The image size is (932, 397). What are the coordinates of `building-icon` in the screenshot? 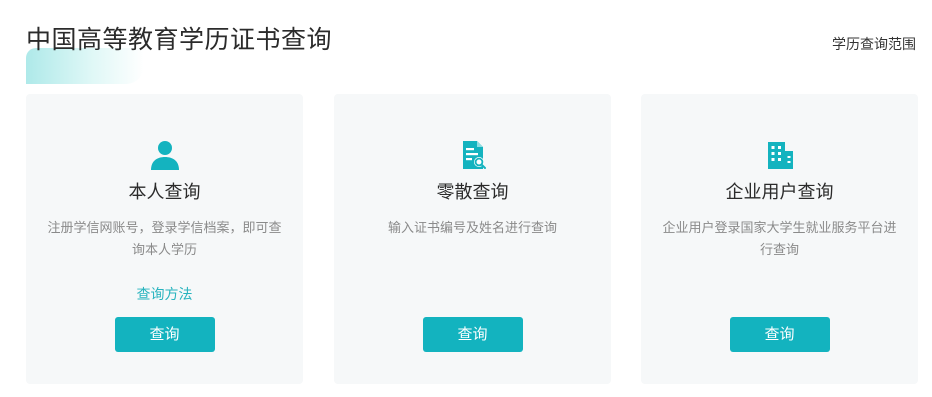 It's located at (780, 155).